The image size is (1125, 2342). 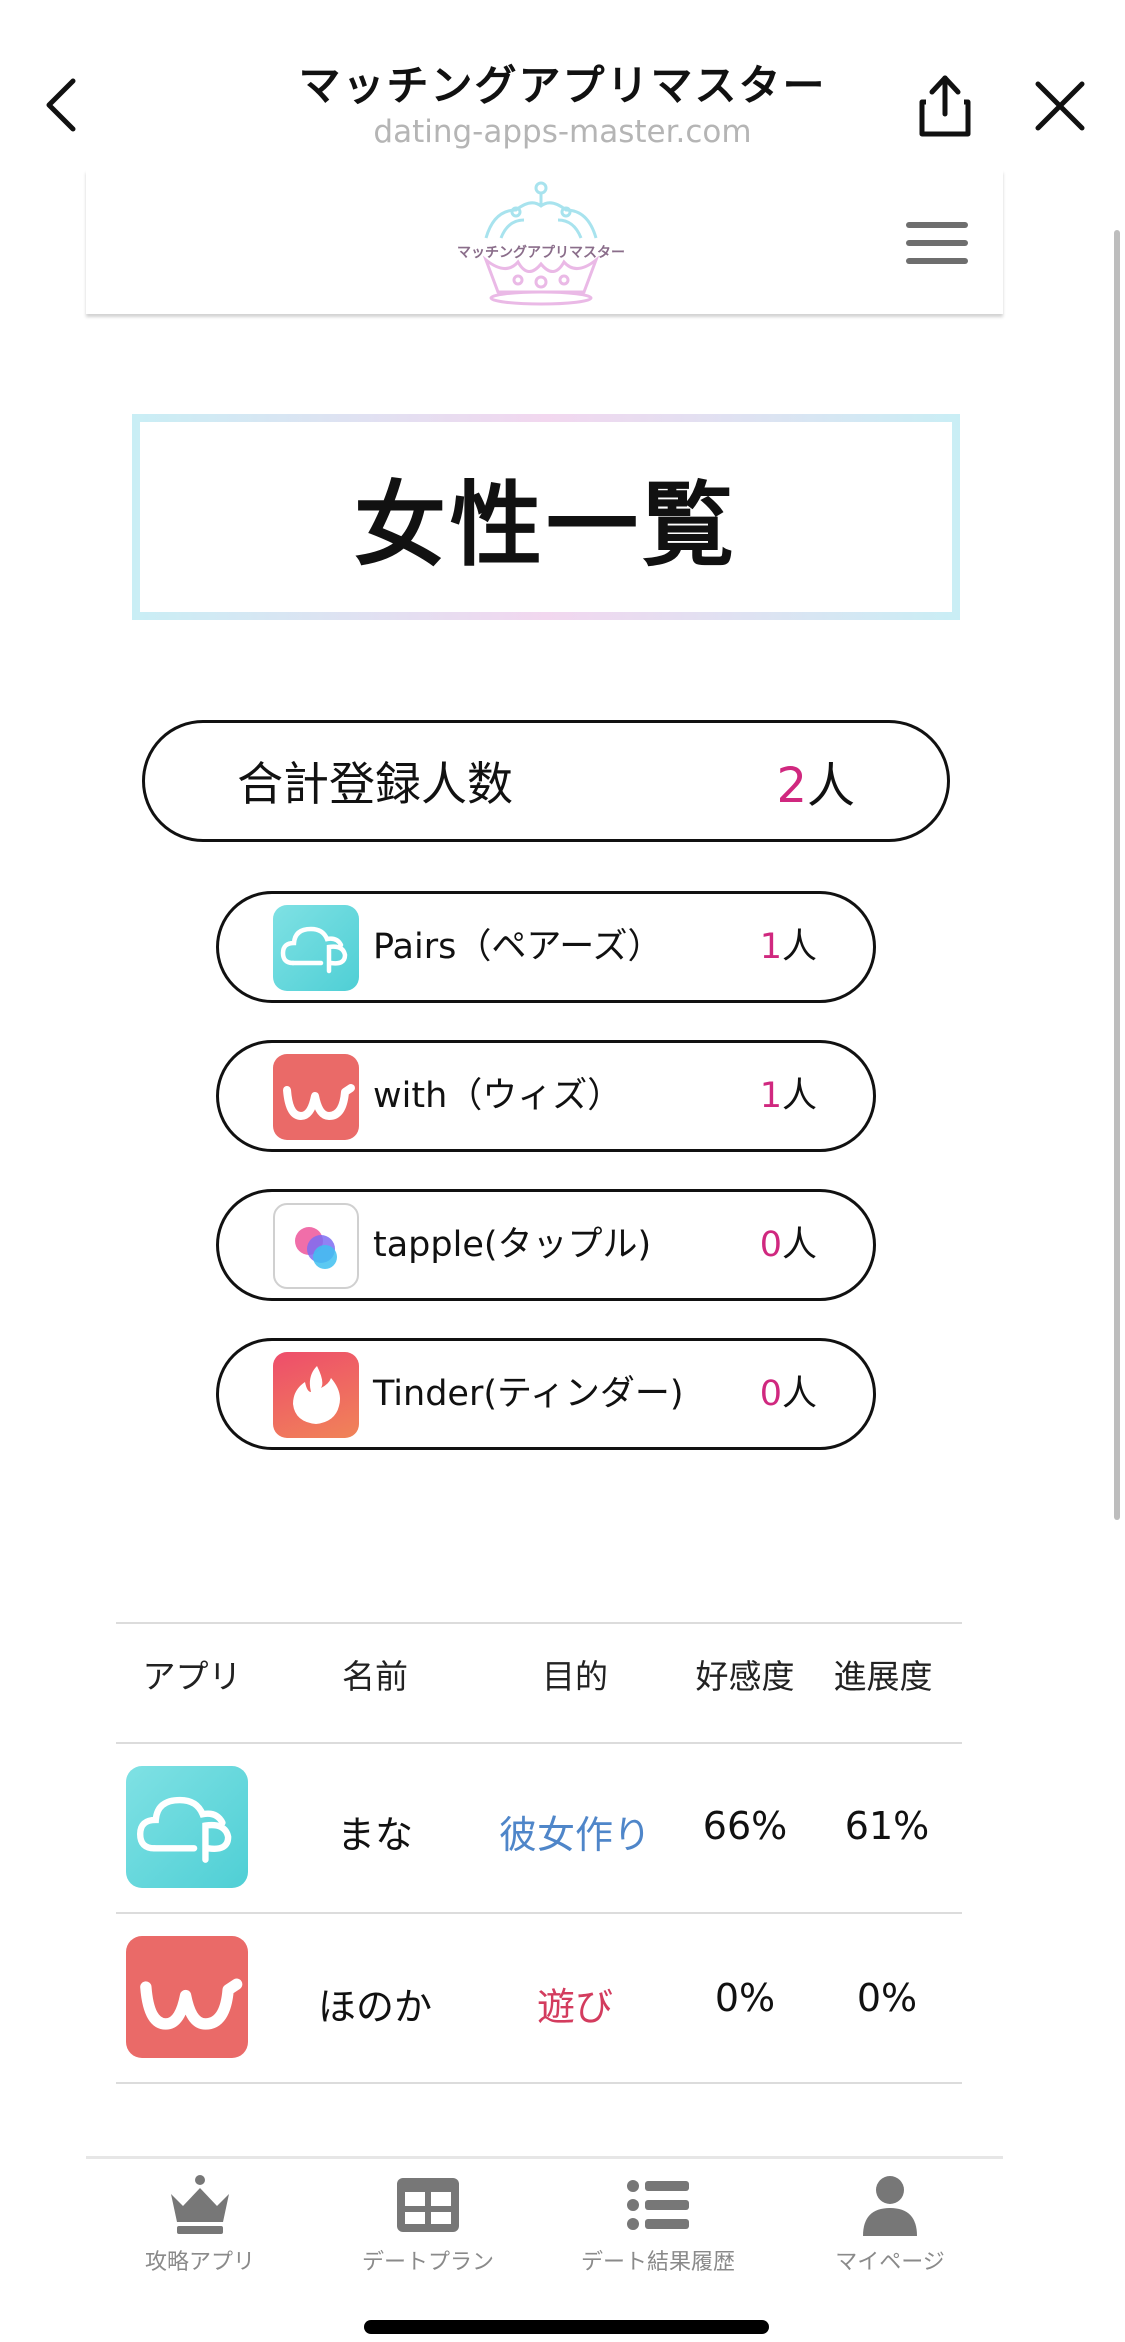 I want to click on scrollbar, so click(x=1117, y=875).